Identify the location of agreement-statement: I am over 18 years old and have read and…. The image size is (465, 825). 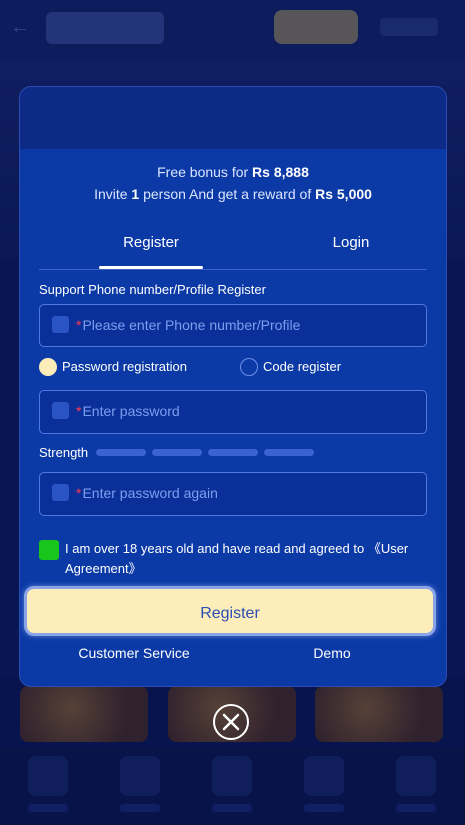
(216, 548).